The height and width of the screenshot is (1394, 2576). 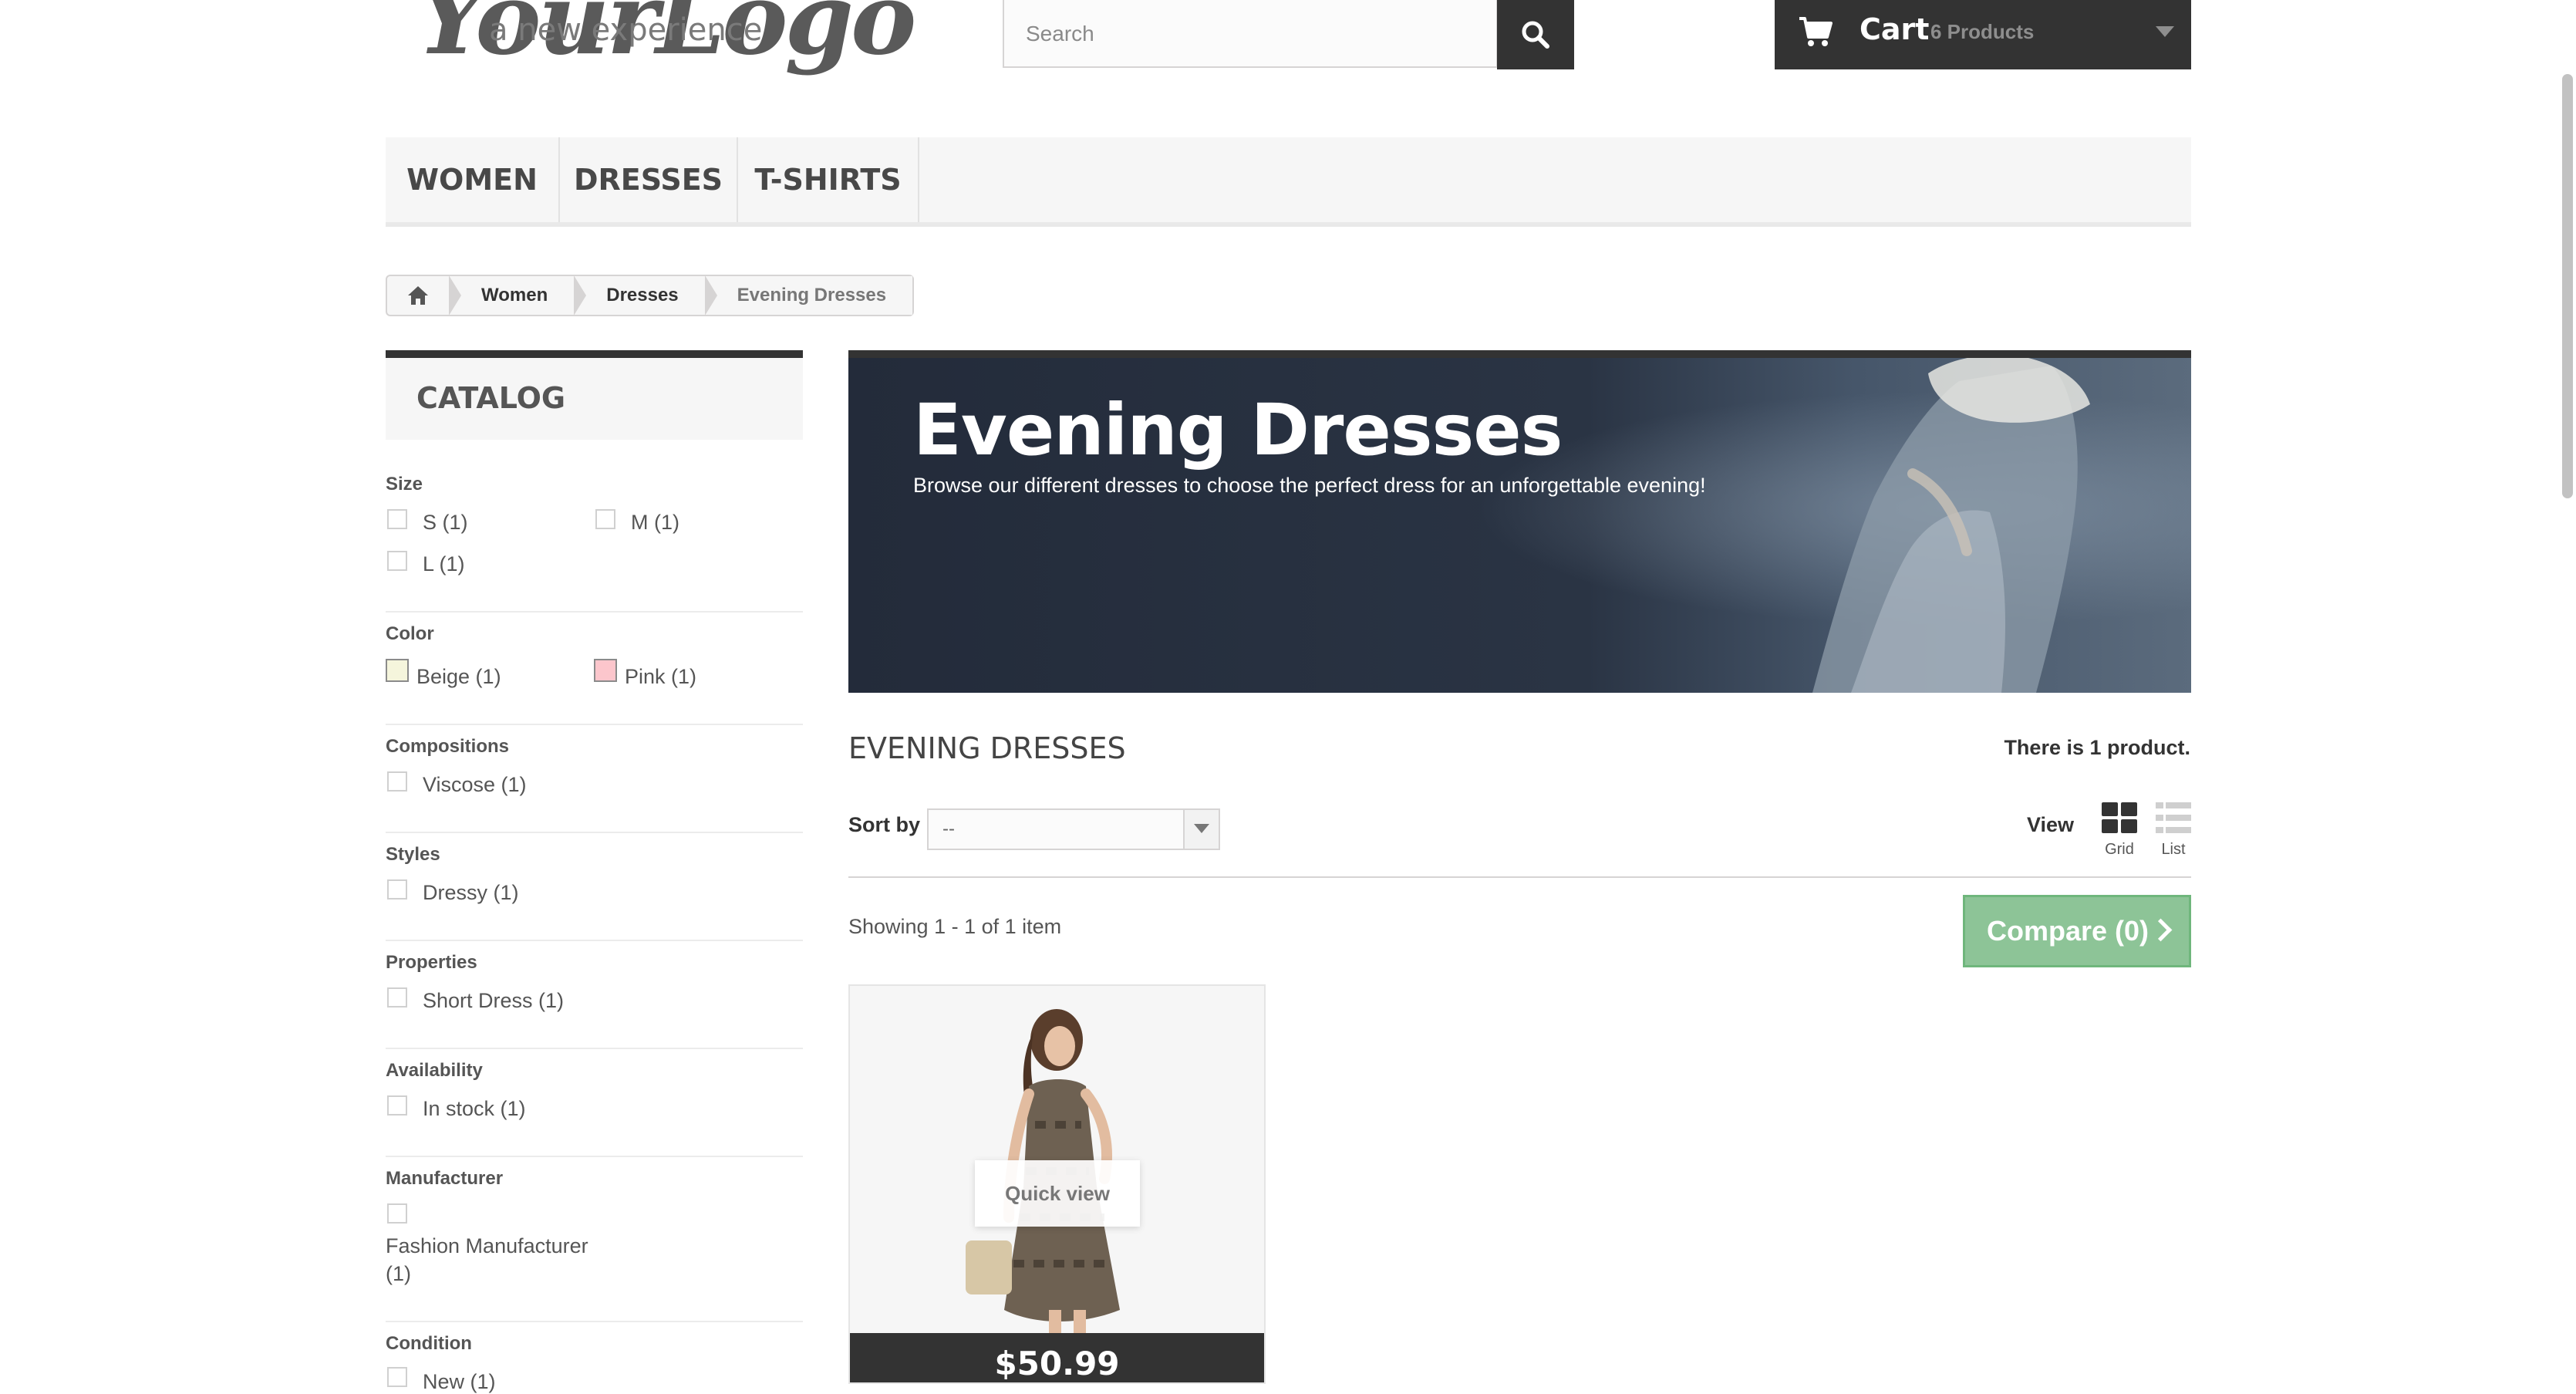 I want to click on product-count: There is 1 product., so click(x=2097, y=748).